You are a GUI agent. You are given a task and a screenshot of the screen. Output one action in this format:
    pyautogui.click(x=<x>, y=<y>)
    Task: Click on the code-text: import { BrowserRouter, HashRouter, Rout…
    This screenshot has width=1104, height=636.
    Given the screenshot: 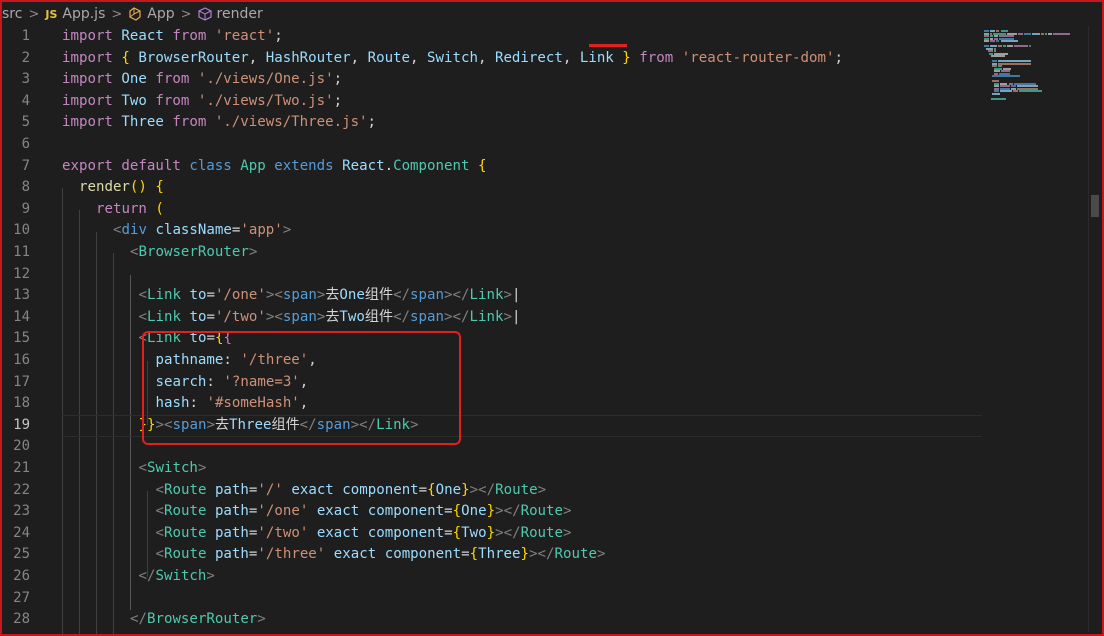 What is the action you would take?
    pyautogui.click(x=452, y=57)
    